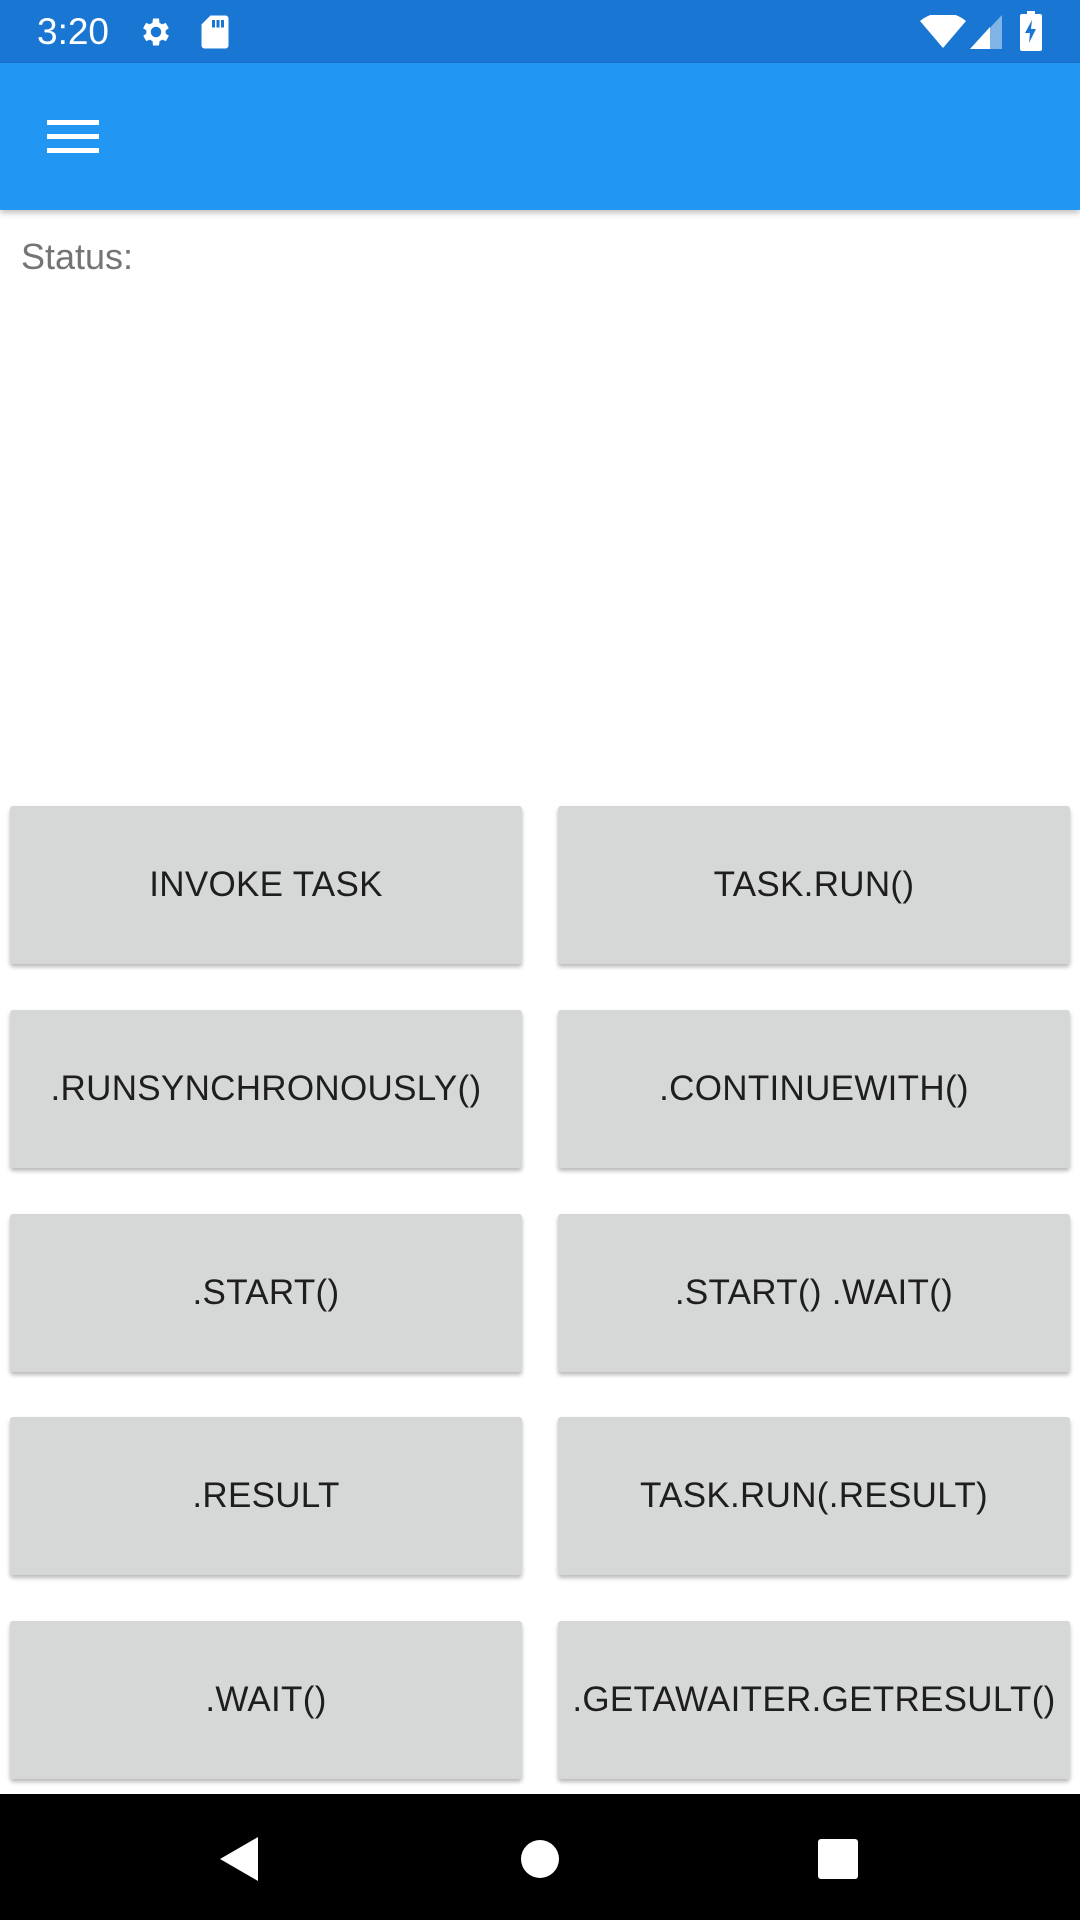 The image size is (1080, 1920). What do you see at coordinates (266, 1089) in the screenshot?
I see `run-synchronously-button: .RUNSYNCHRONOUSLY()` at bounding box center [266, 1089].